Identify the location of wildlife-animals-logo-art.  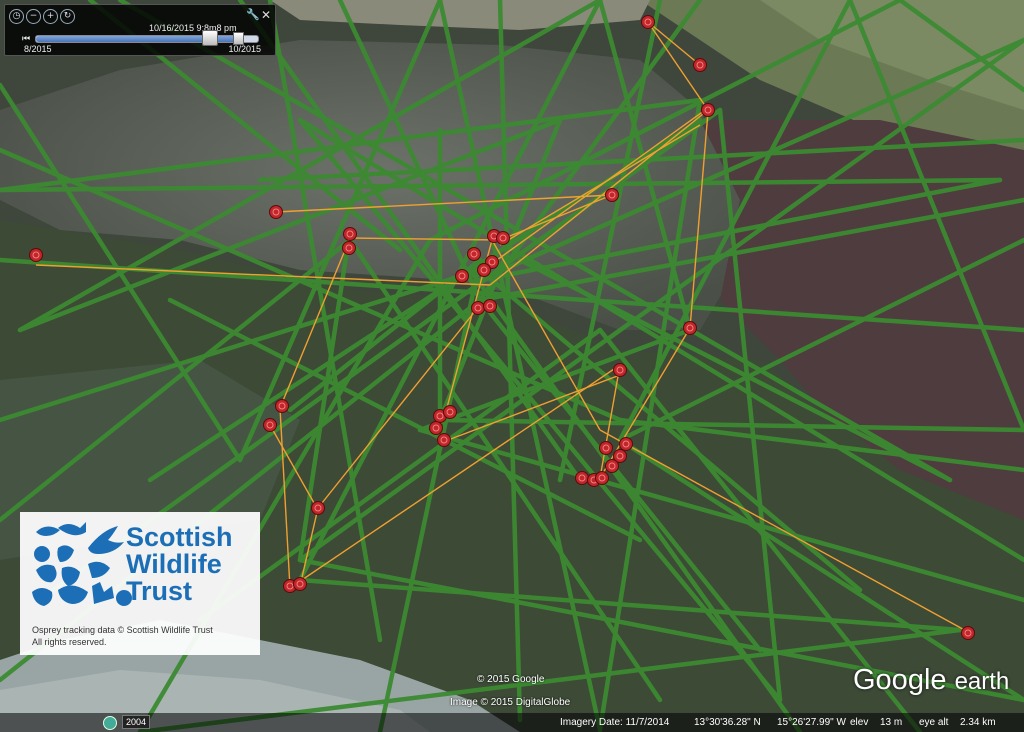
(82, 564).